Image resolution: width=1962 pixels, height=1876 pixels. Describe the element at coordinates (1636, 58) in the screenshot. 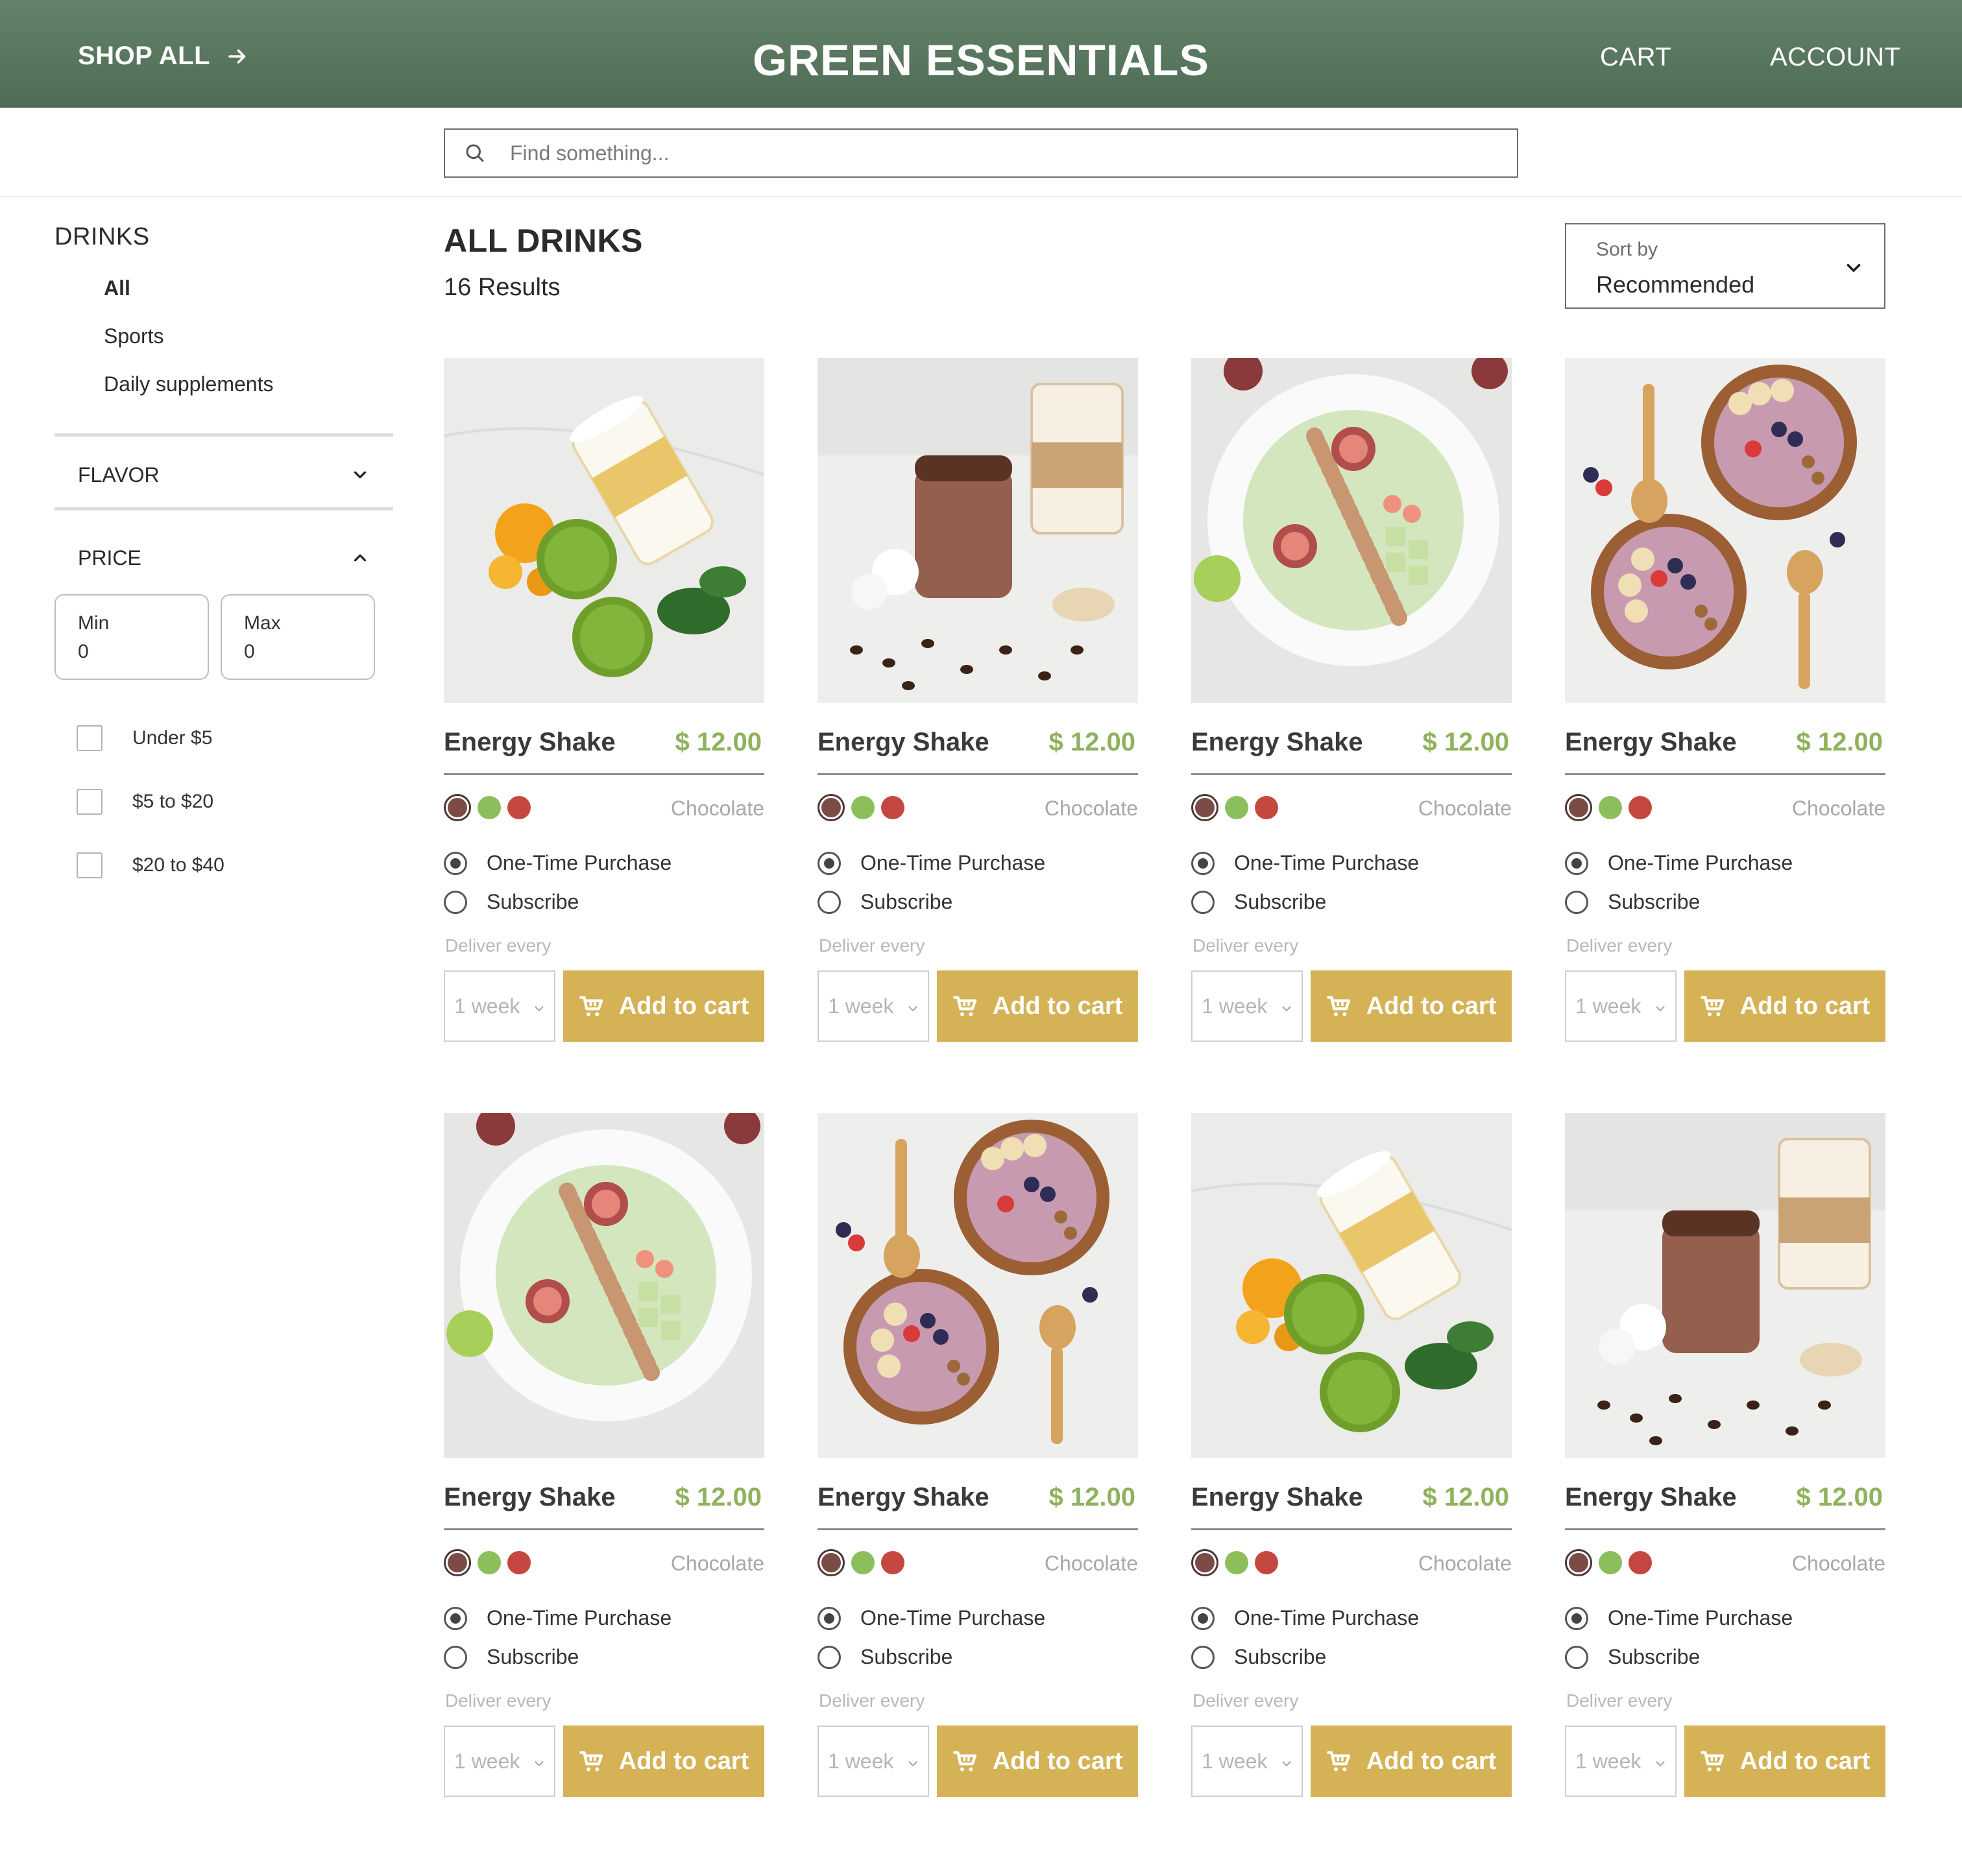

I see `cart-link: CART` at that location.